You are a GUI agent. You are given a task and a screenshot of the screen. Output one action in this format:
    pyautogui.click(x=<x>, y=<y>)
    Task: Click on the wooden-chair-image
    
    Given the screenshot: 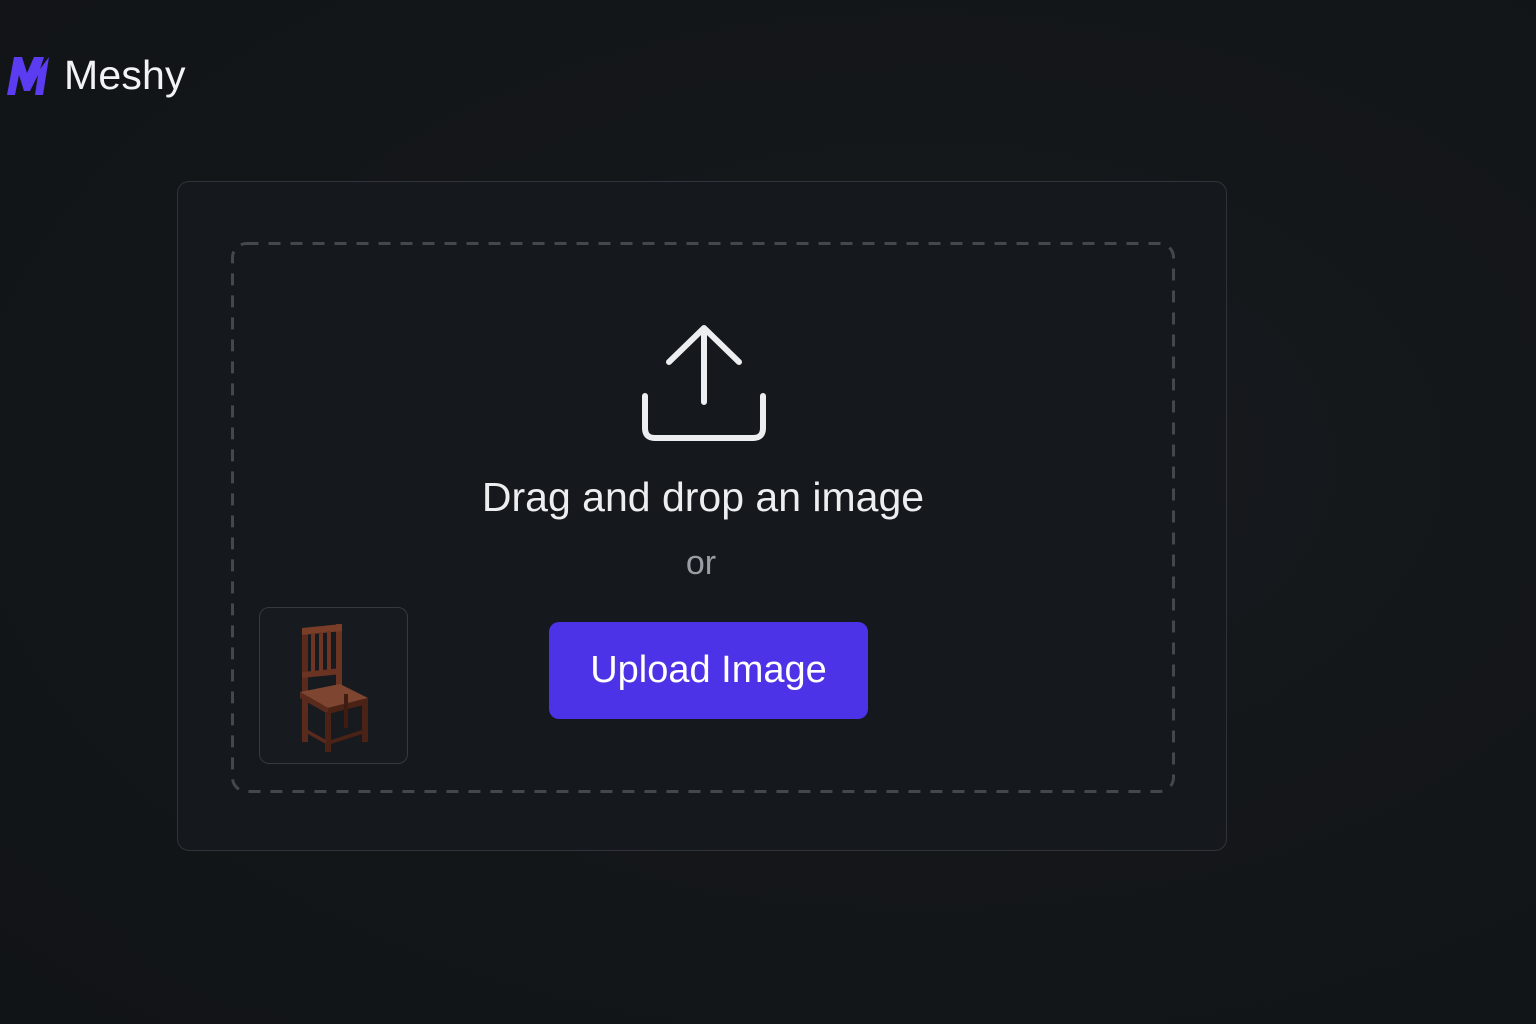 What is the action you would take?
    pyautogui.click(x=334, y=688)
    